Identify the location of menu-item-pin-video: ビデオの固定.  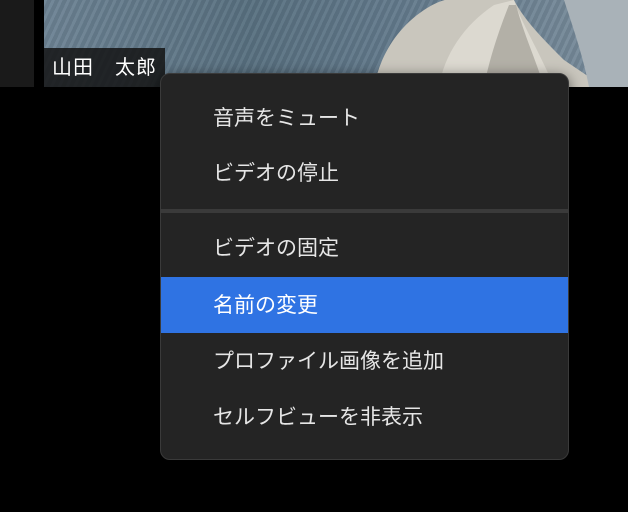
(364, 248).